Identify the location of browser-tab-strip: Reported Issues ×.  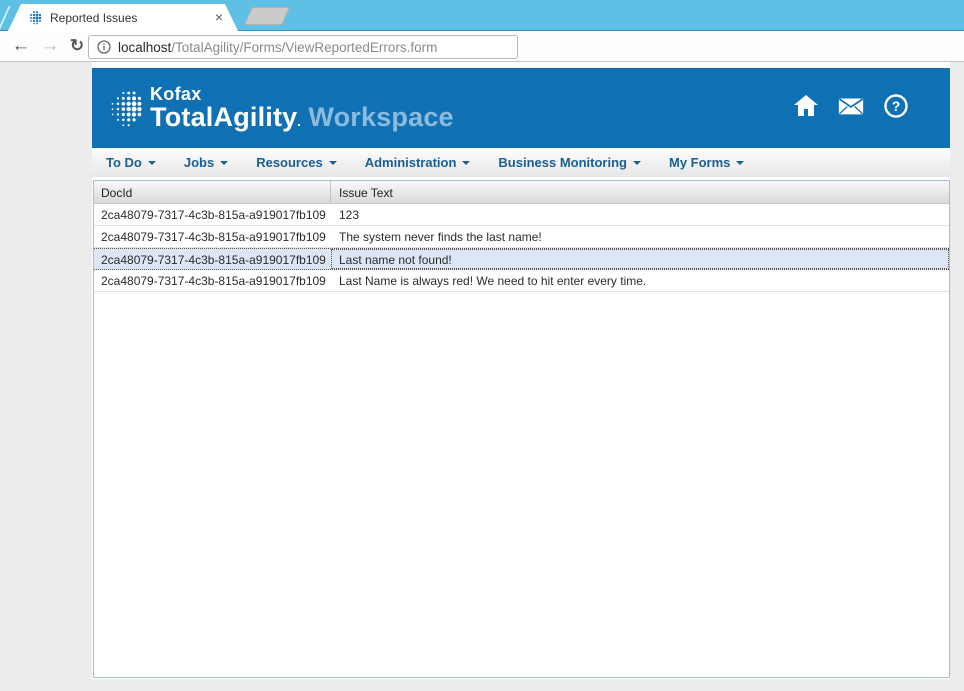
(482, 15).